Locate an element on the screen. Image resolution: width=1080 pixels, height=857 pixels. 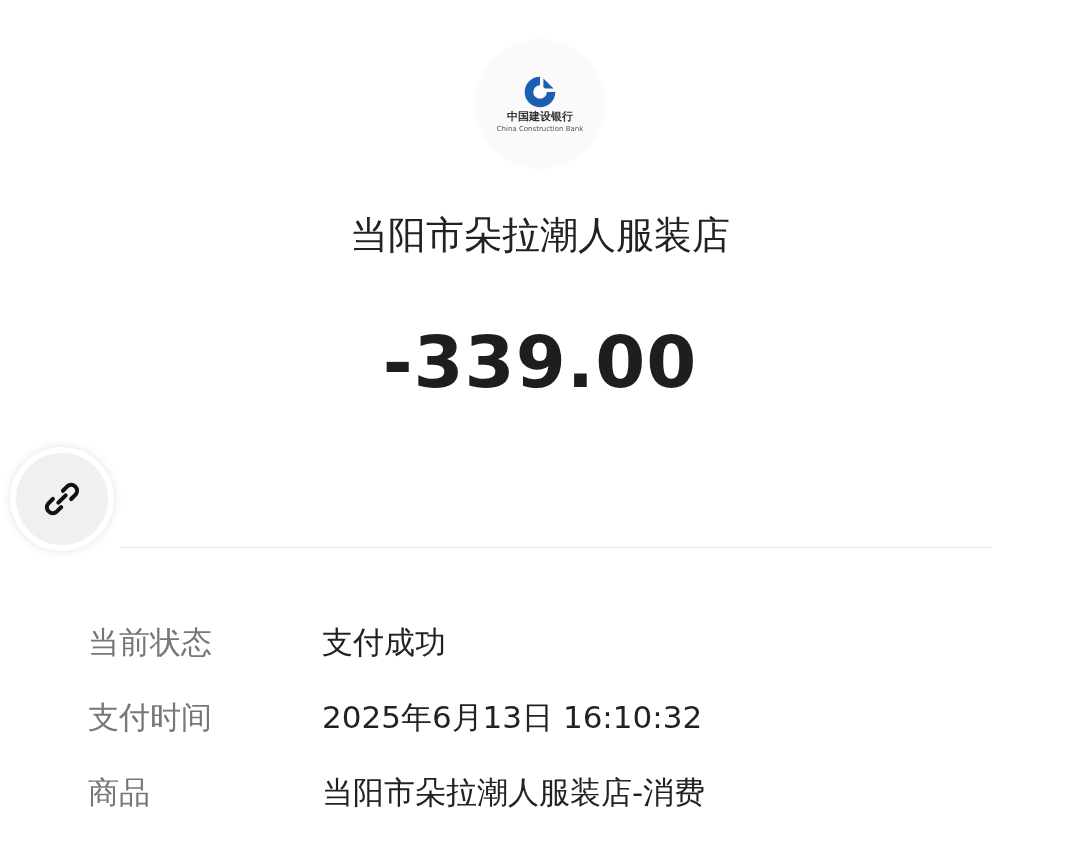
bank-name: 中国建设银行 is located at coordinates (540, 117).